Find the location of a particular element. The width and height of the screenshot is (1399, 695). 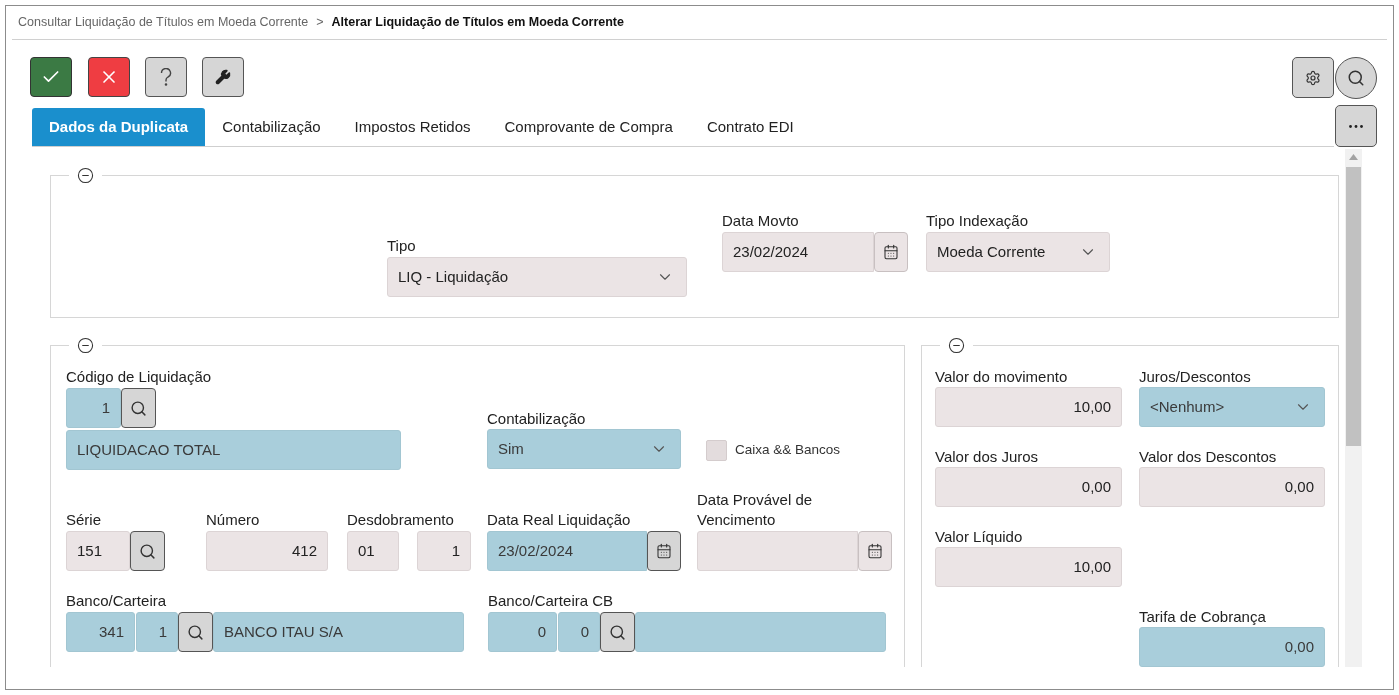

field-label: Contabilização is located at coordinates (537, 419).